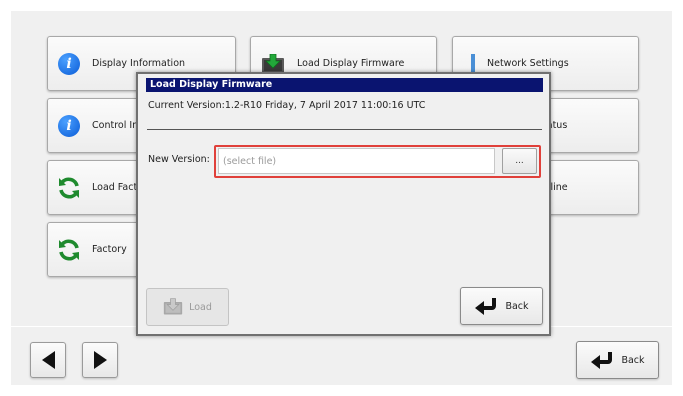 This screenshot has height=396, width=683. Describe the element at coordinates (517, 306) in the screenshot. I see `dialog-back-label: Back` at that location.